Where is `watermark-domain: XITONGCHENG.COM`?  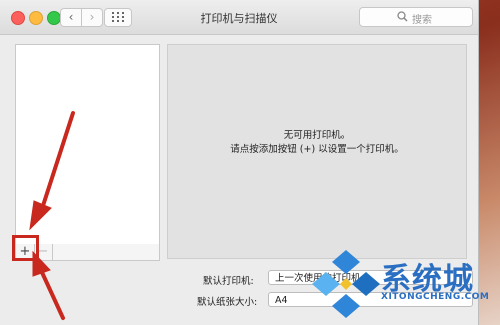
watermark-domain: XITONGCHENG.COM is located at coordinates (435, 297).